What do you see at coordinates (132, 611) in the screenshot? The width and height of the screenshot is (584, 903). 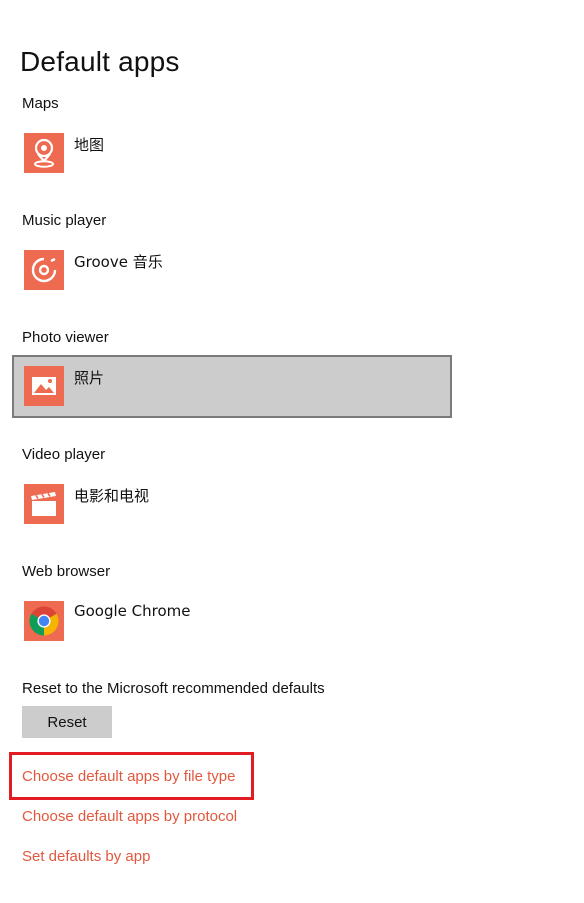 I see `web-browser-app-name: Google Chrome` at bounding box center [132, 611].